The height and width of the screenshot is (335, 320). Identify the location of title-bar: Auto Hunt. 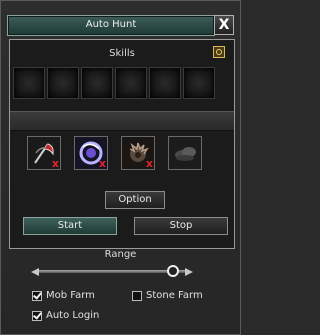
(111, 25).